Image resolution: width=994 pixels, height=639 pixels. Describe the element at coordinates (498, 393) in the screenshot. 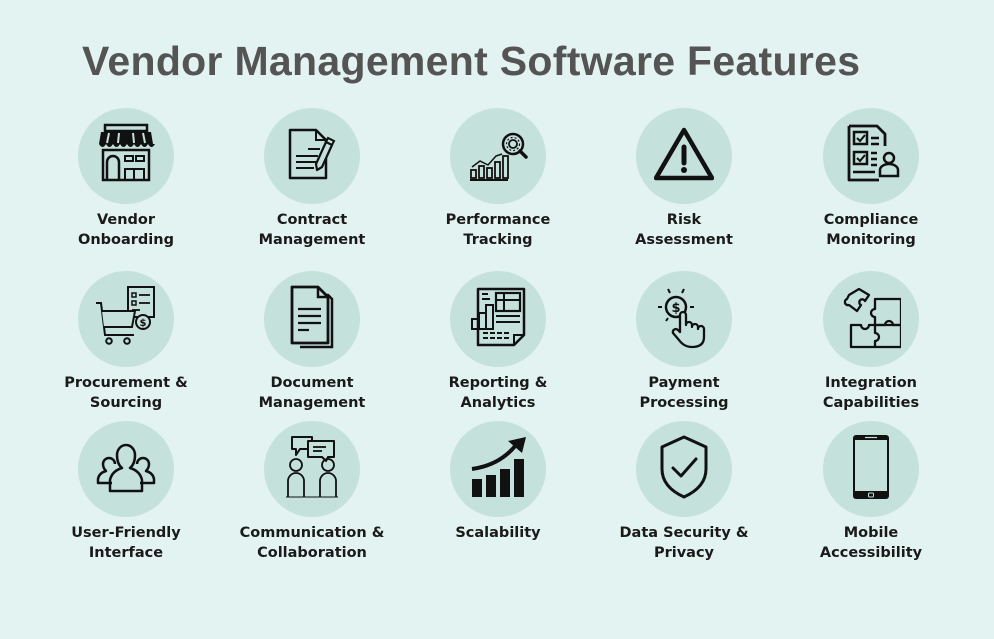

I see `feature-label: Reporting & Analytics` at that location.